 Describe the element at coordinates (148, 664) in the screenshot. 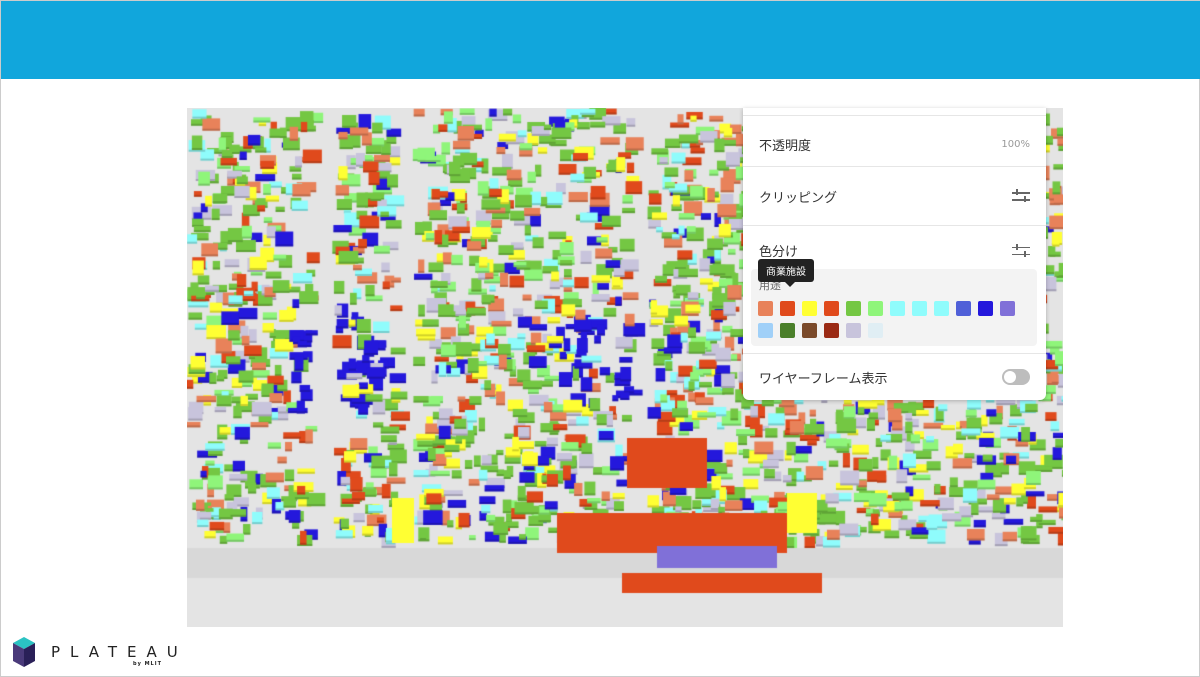

I see `brand-sub: by MLIT` at that location.